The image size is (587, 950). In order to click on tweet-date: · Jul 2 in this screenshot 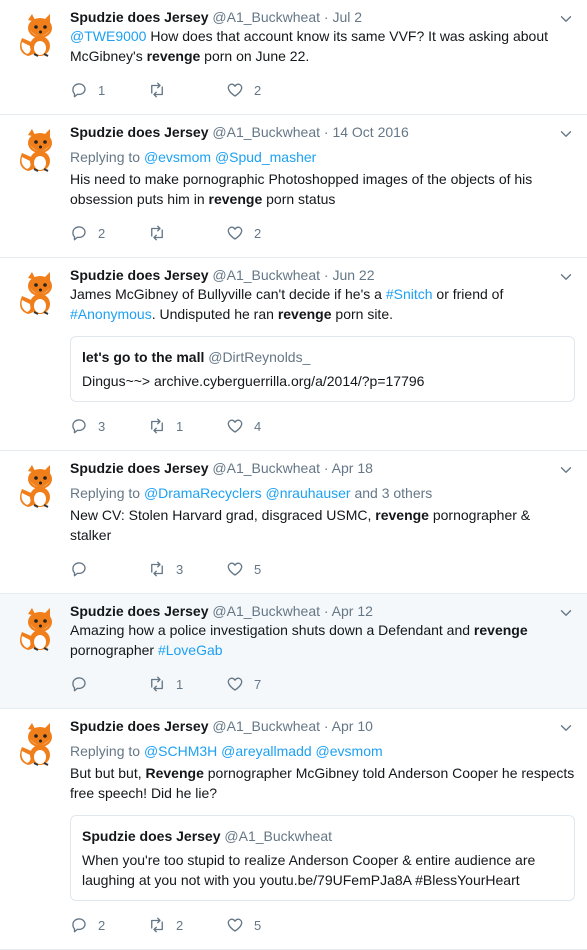, I will do `click(341, 17)`.